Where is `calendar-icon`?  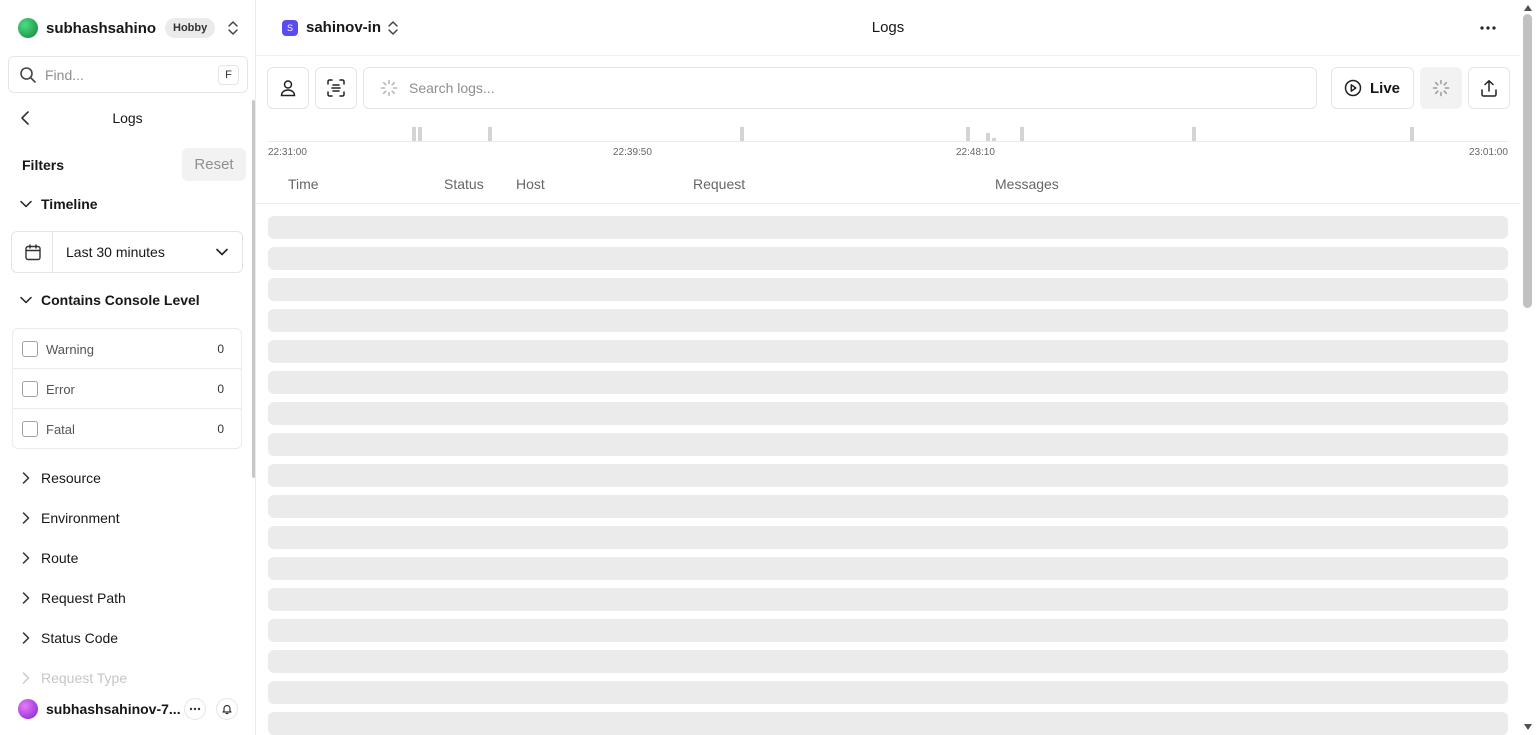
calendar-icon is located at coordinates (33, 252).